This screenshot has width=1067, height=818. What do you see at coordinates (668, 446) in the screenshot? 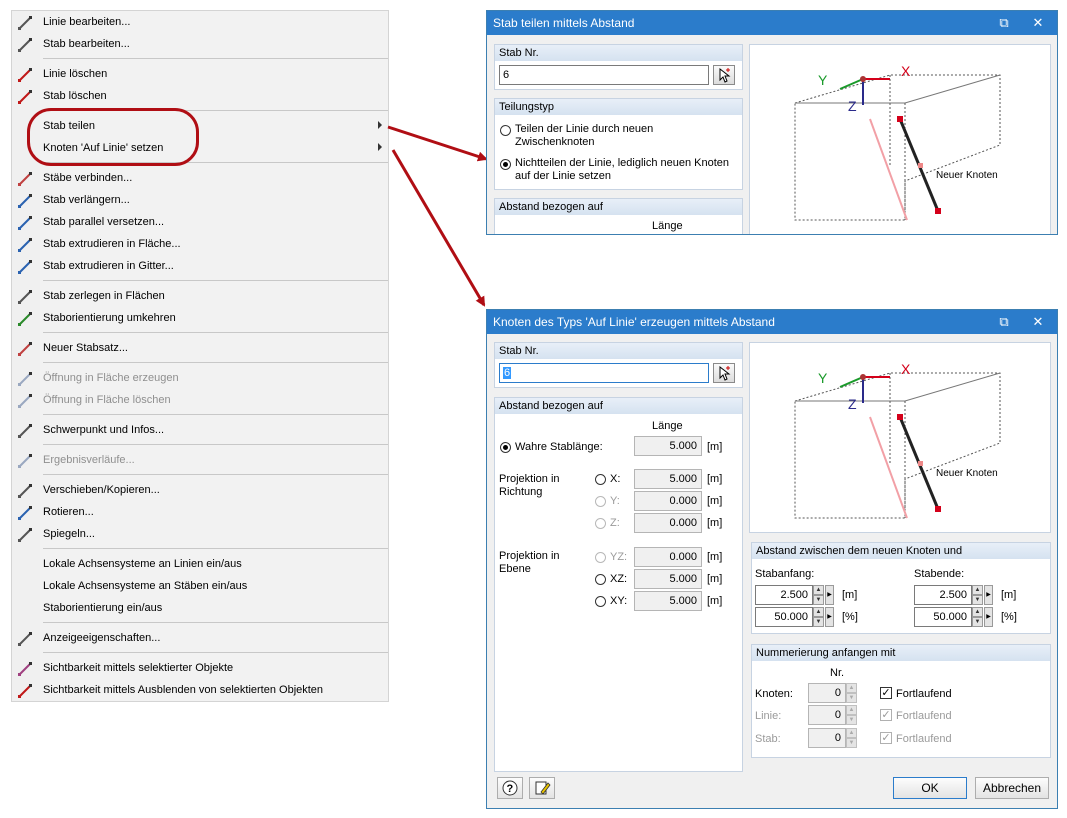
I see `true-length-field: 5.000` at bounding box center [668, 446].